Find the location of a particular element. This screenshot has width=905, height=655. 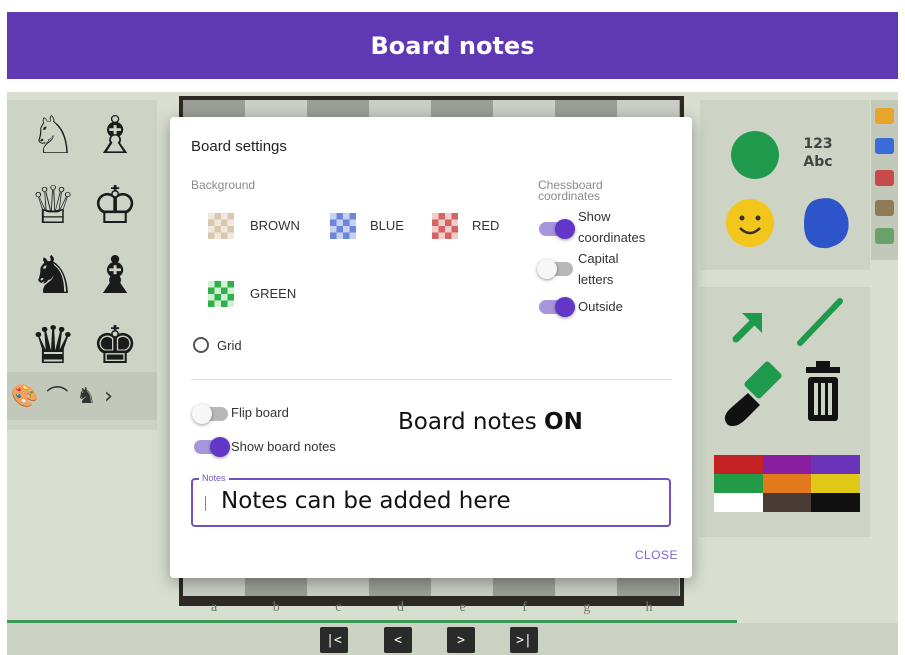

banner: Board notes is located at coordinates (452, 45).